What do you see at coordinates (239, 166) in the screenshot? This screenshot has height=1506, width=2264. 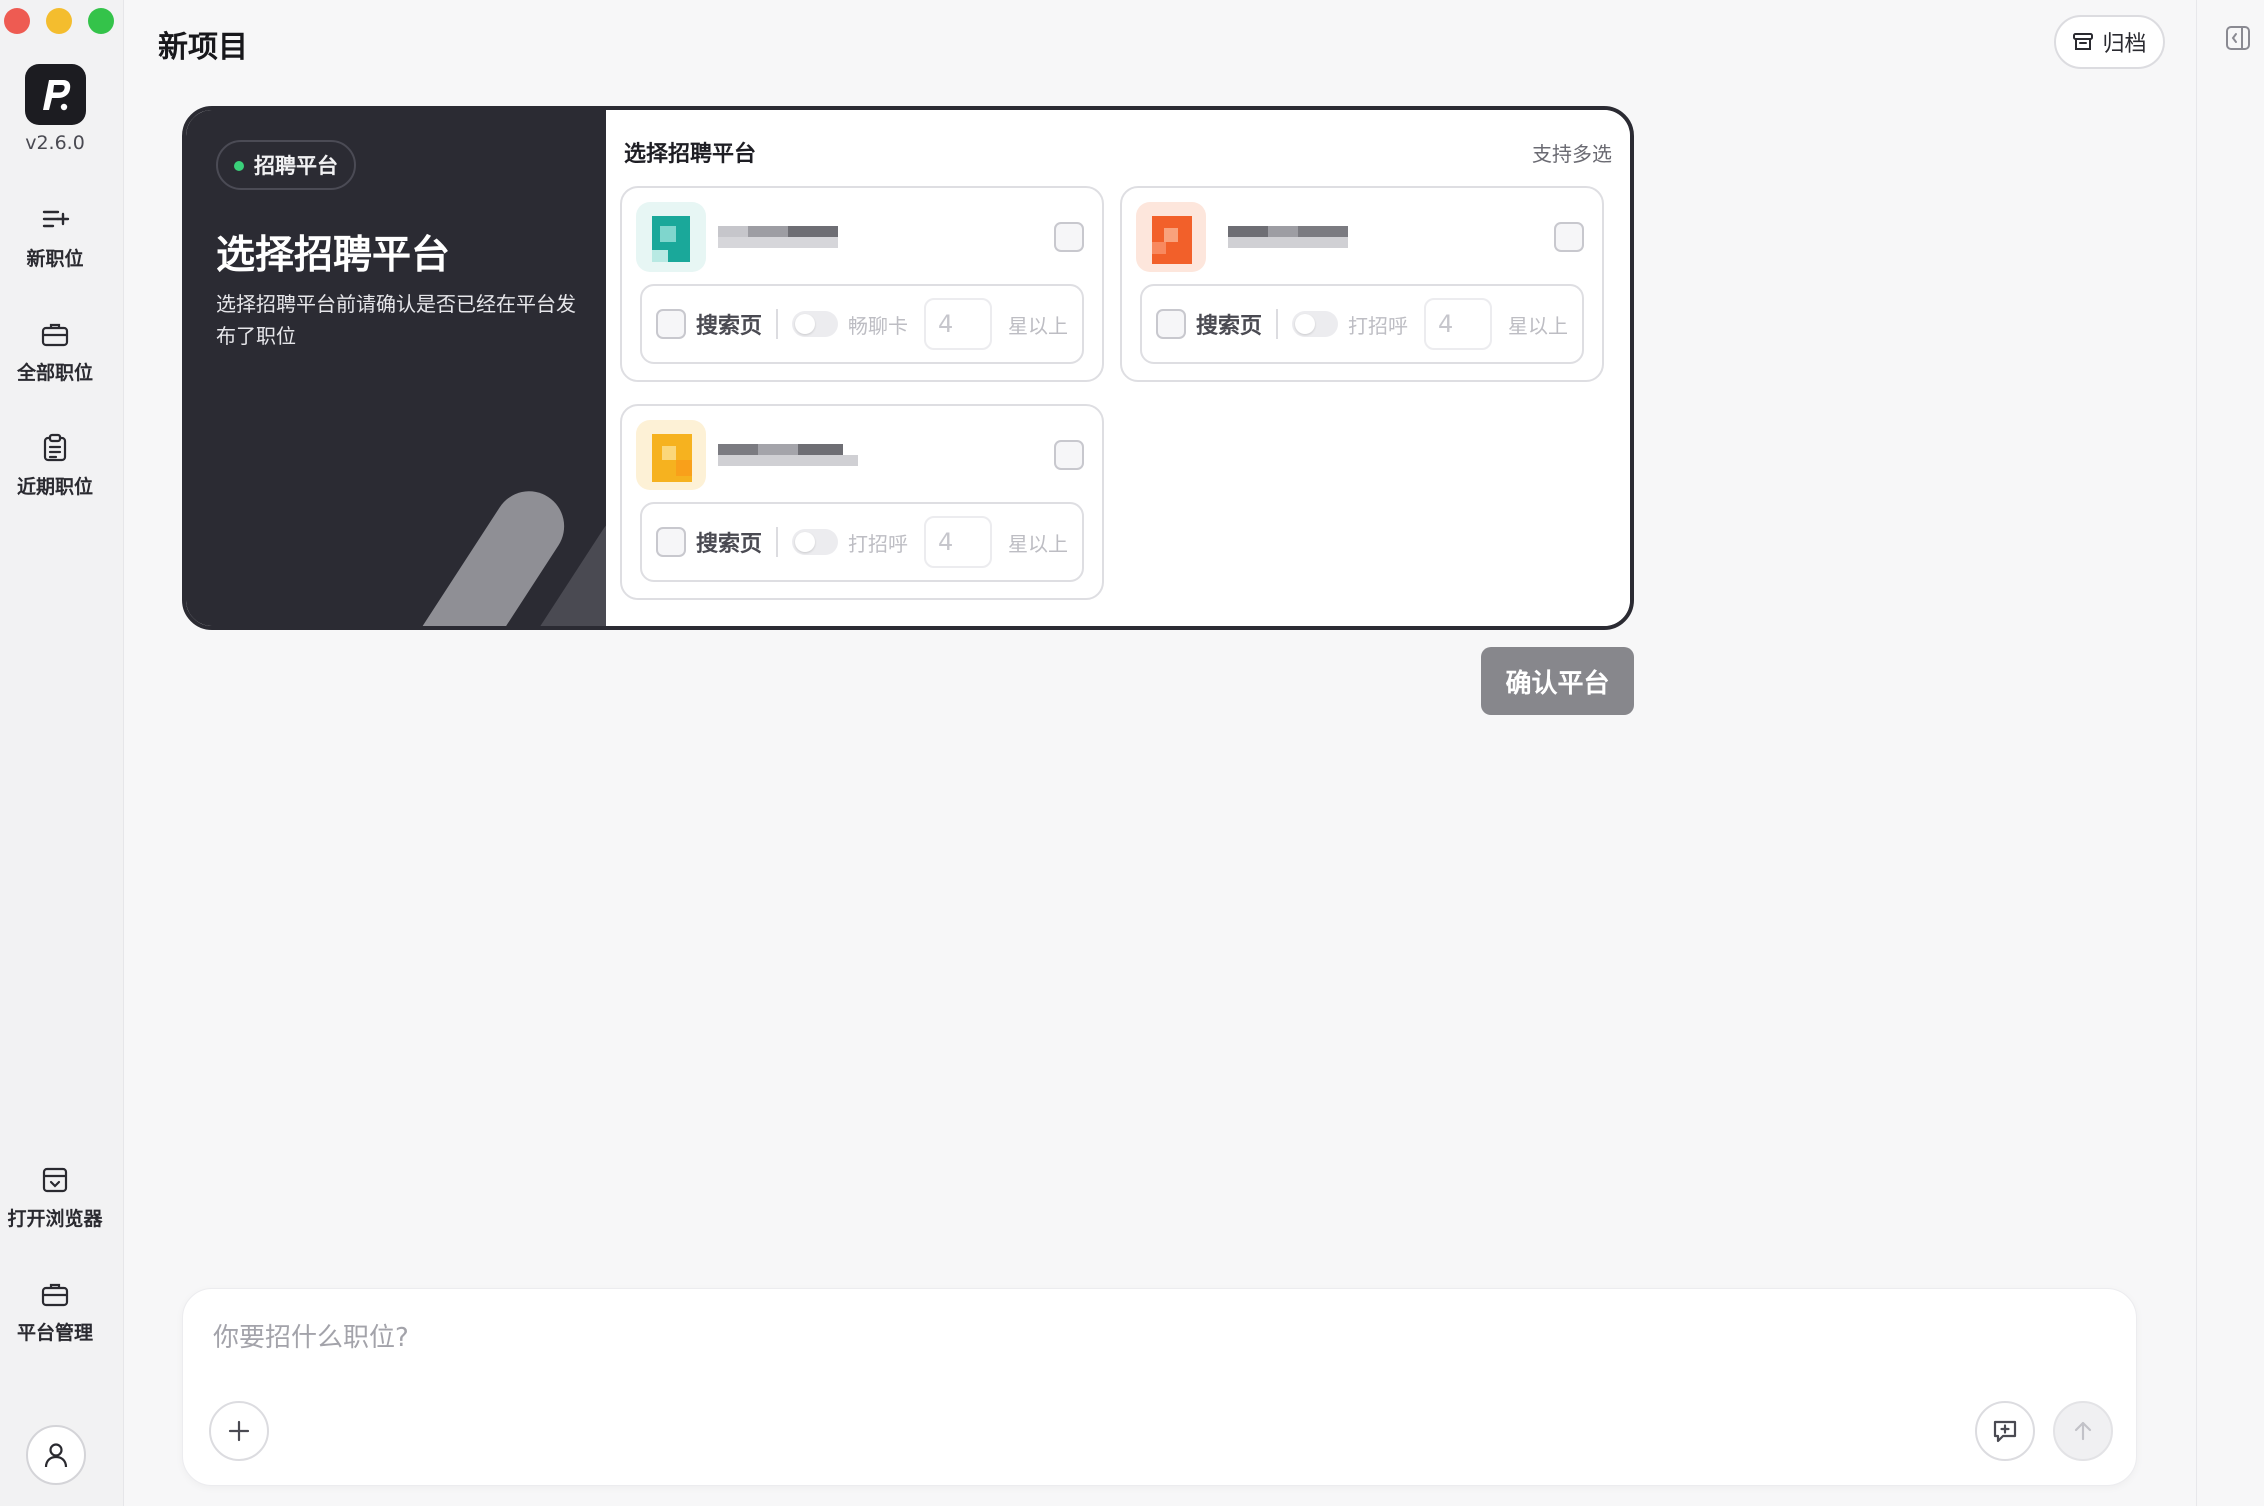 I see `status-dot` at bounding box center [239, 166].